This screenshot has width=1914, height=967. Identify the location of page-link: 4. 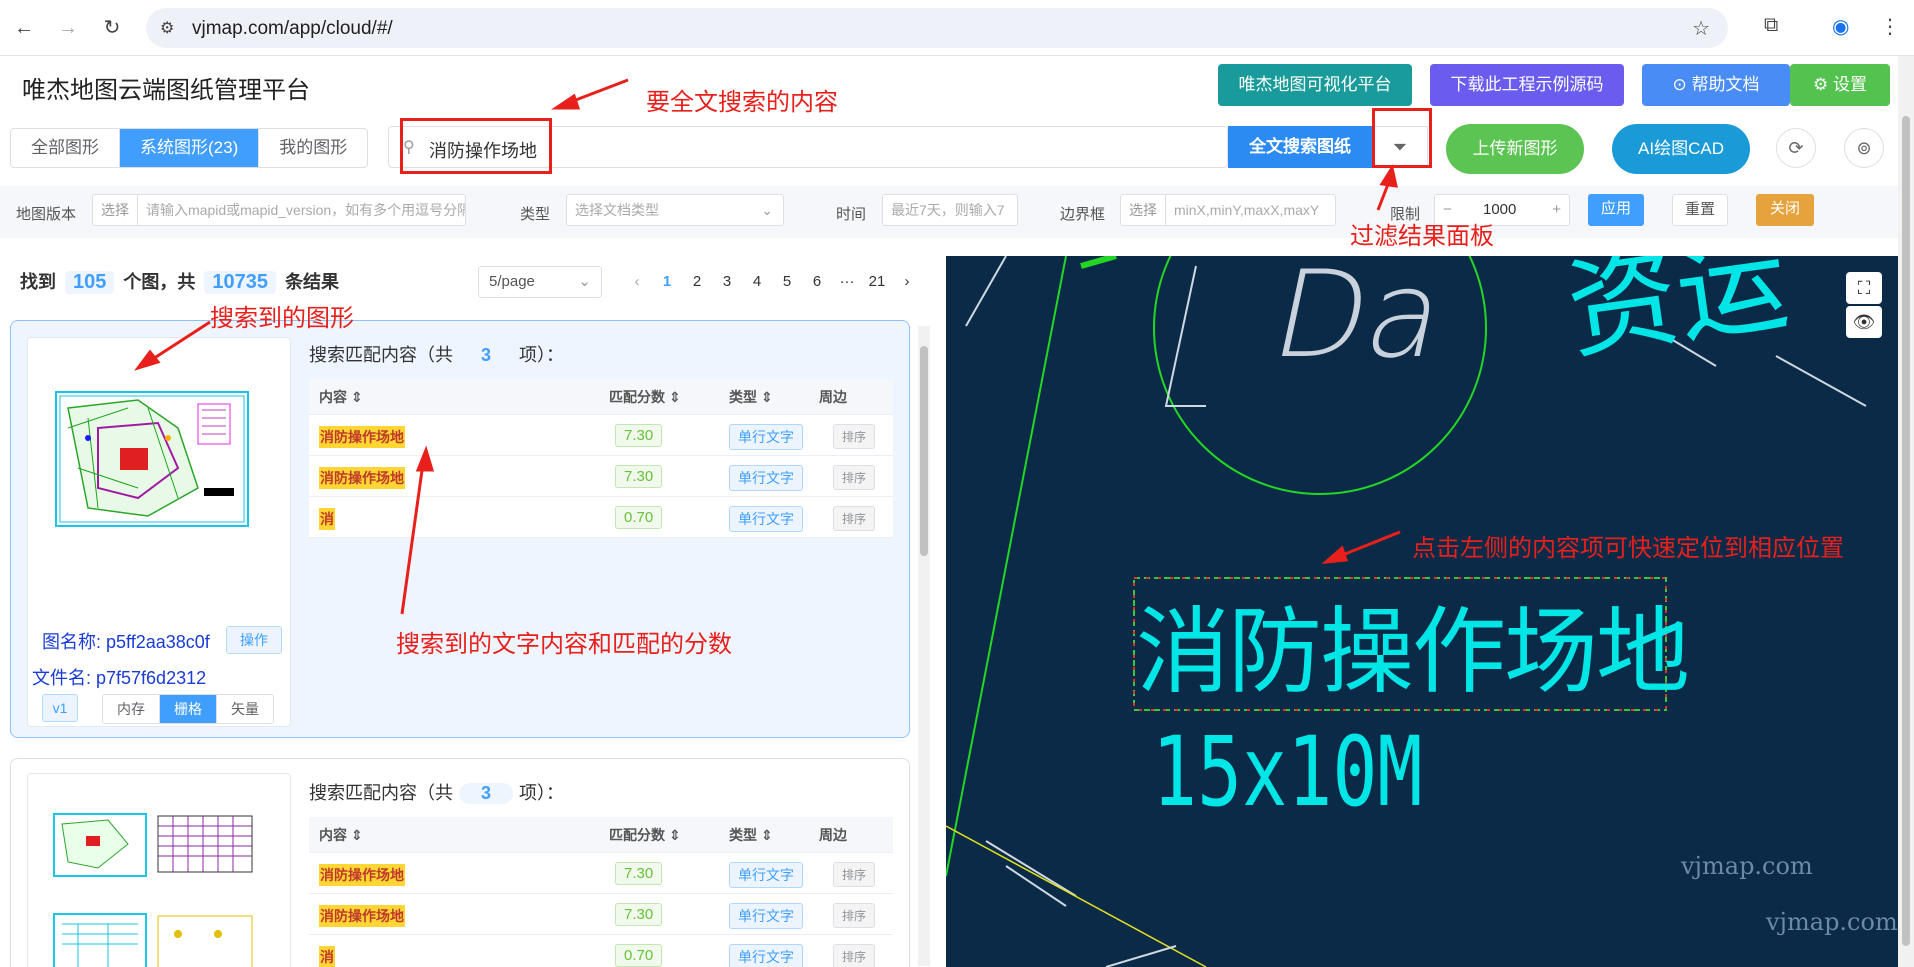
(757, 282).